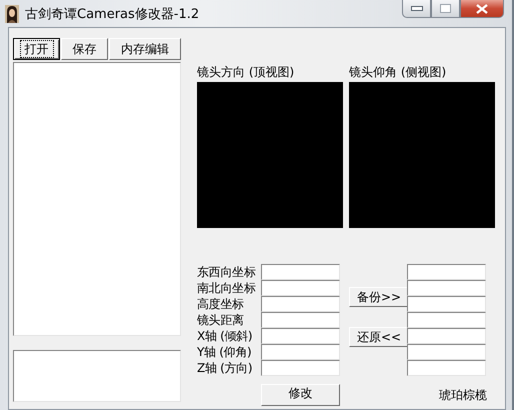 Image resolution: width=514 pixels, height=410 pixels. What do you see at coordinates (227, 272) in the screenshot?
I see `field-label: 东西向坐标` at bounding box center [227, 272].